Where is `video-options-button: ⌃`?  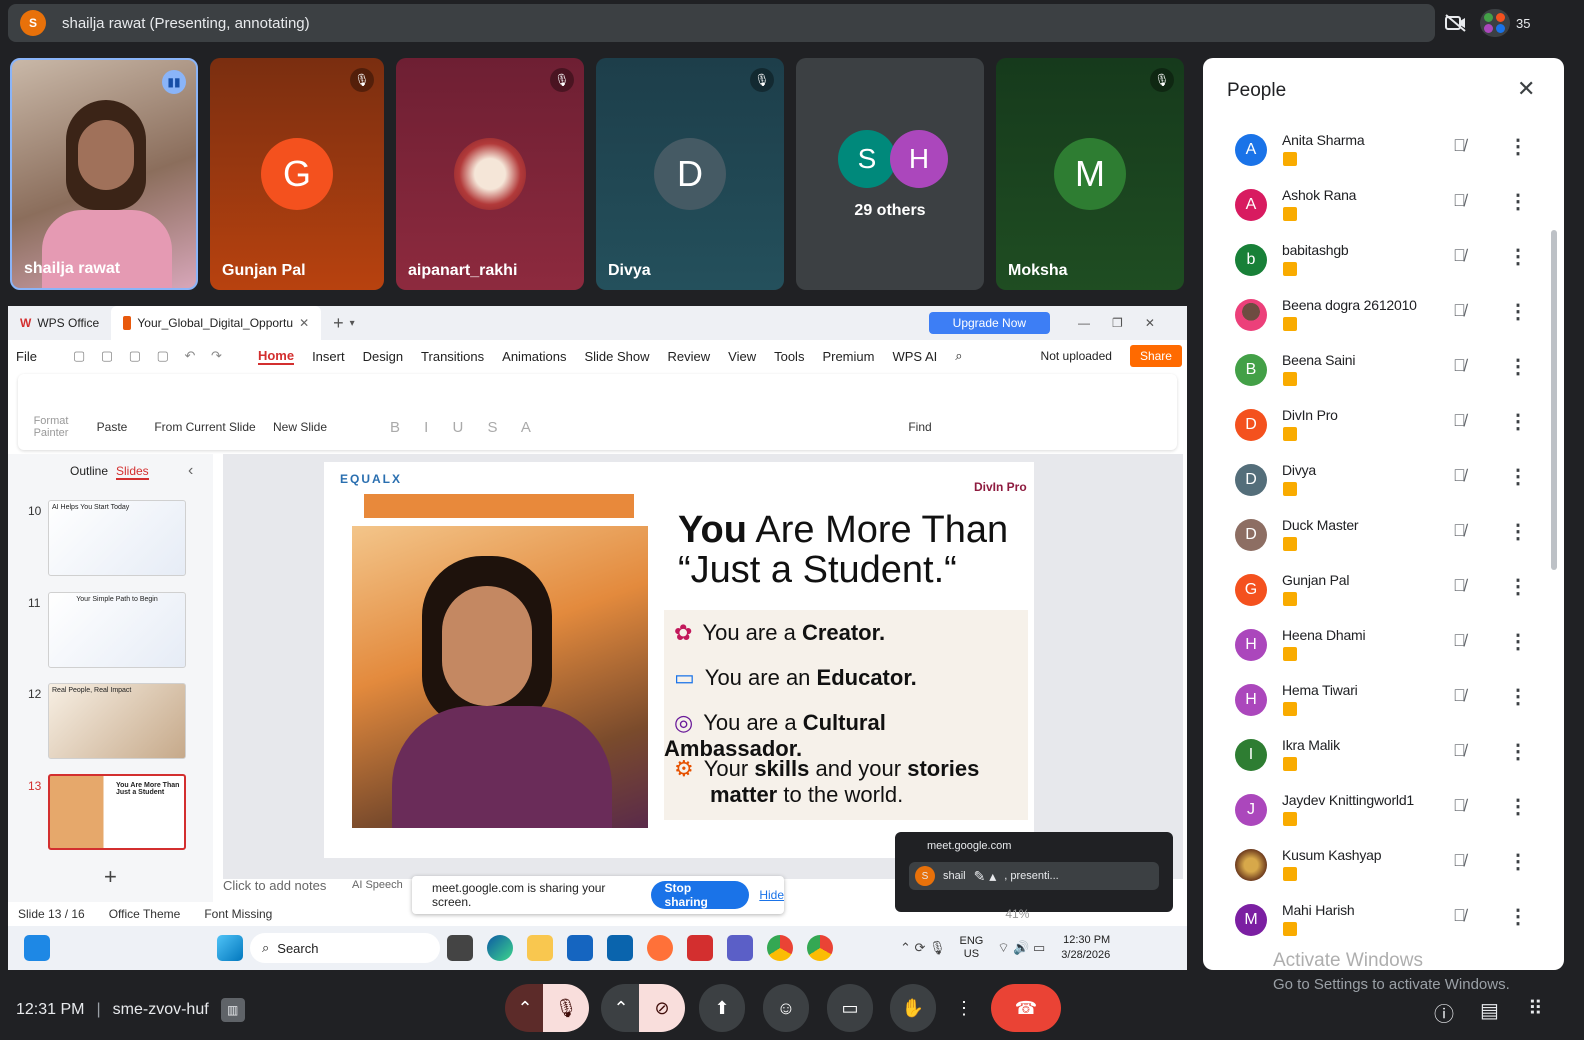
video-options-button: ⌃ is located at coordinates (621, 1008).